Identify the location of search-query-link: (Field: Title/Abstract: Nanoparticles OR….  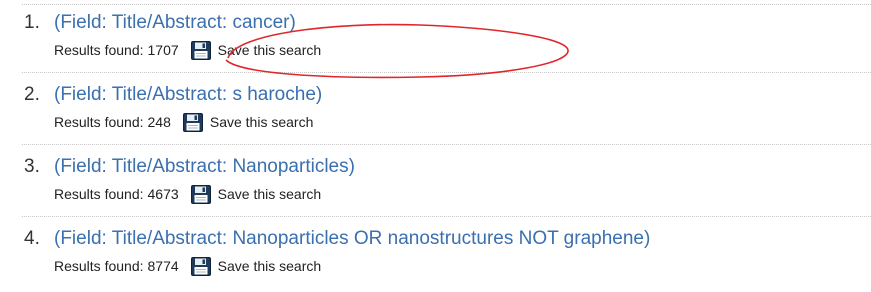
(352, 239).